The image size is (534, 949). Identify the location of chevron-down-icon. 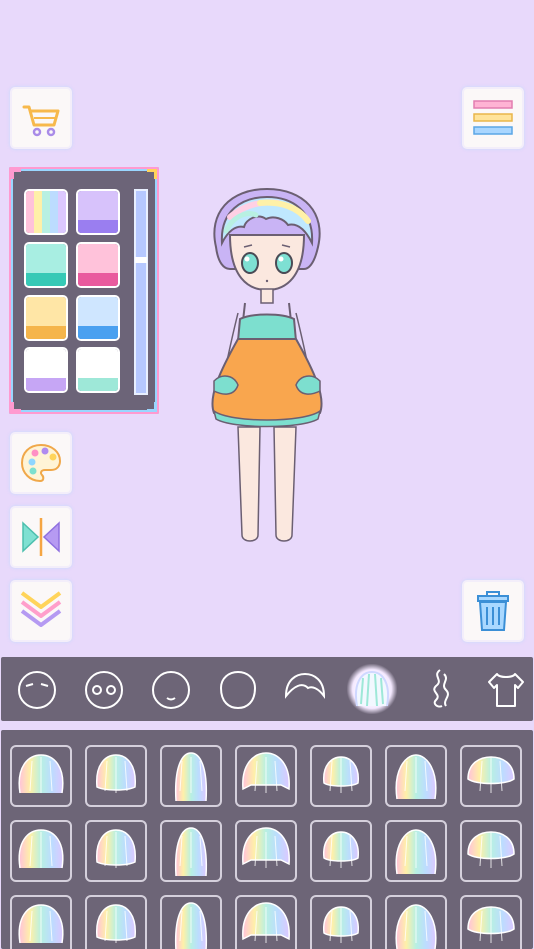
(41, 609).